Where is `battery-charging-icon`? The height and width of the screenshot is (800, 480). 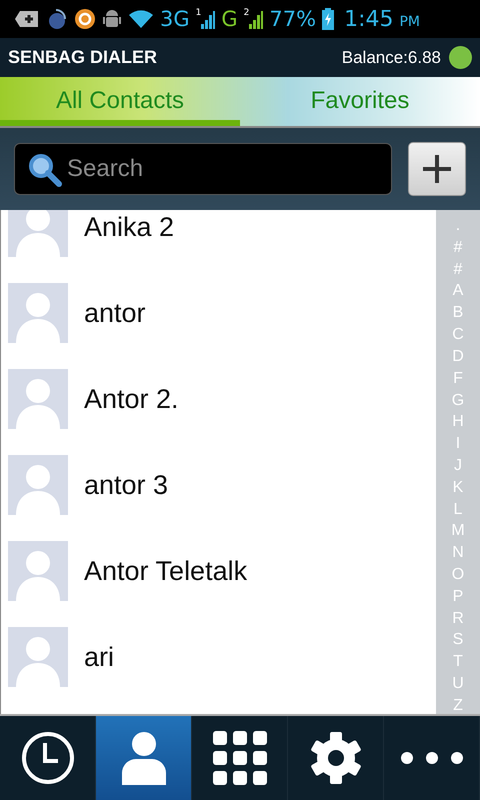 battery-charging-icon is located at coordinates (328, 19).